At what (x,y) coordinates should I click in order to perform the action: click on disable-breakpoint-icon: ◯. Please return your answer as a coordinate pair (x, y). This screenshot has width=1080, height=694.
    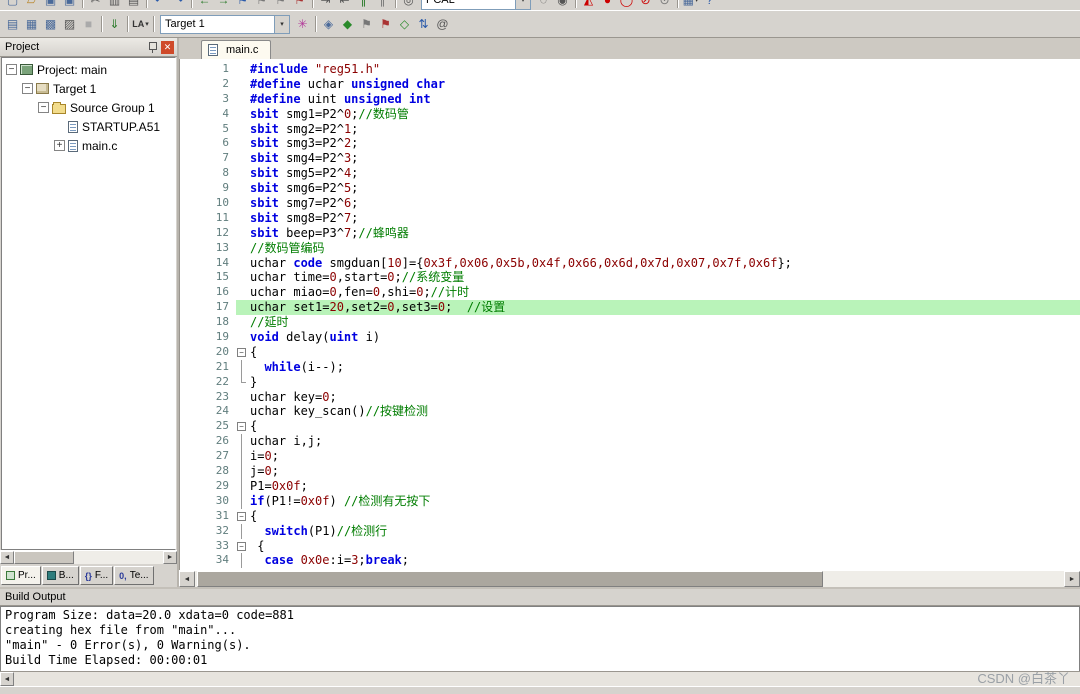
    Looking at the image, I should click on (626, 5).